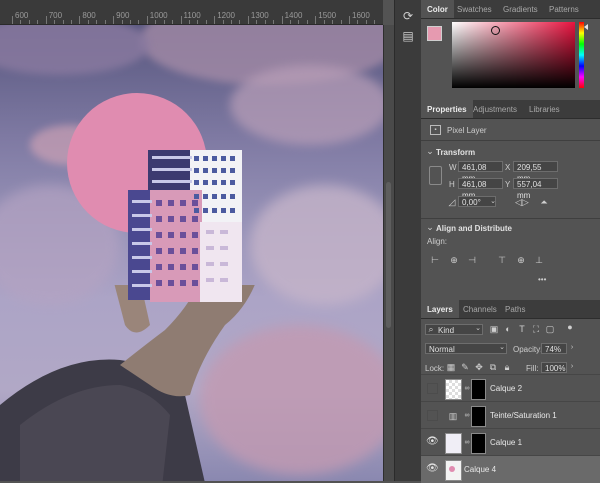 Image resolution: width=600 pixels, height=483 pixels. I want to click on color-field, so click(513, 55).